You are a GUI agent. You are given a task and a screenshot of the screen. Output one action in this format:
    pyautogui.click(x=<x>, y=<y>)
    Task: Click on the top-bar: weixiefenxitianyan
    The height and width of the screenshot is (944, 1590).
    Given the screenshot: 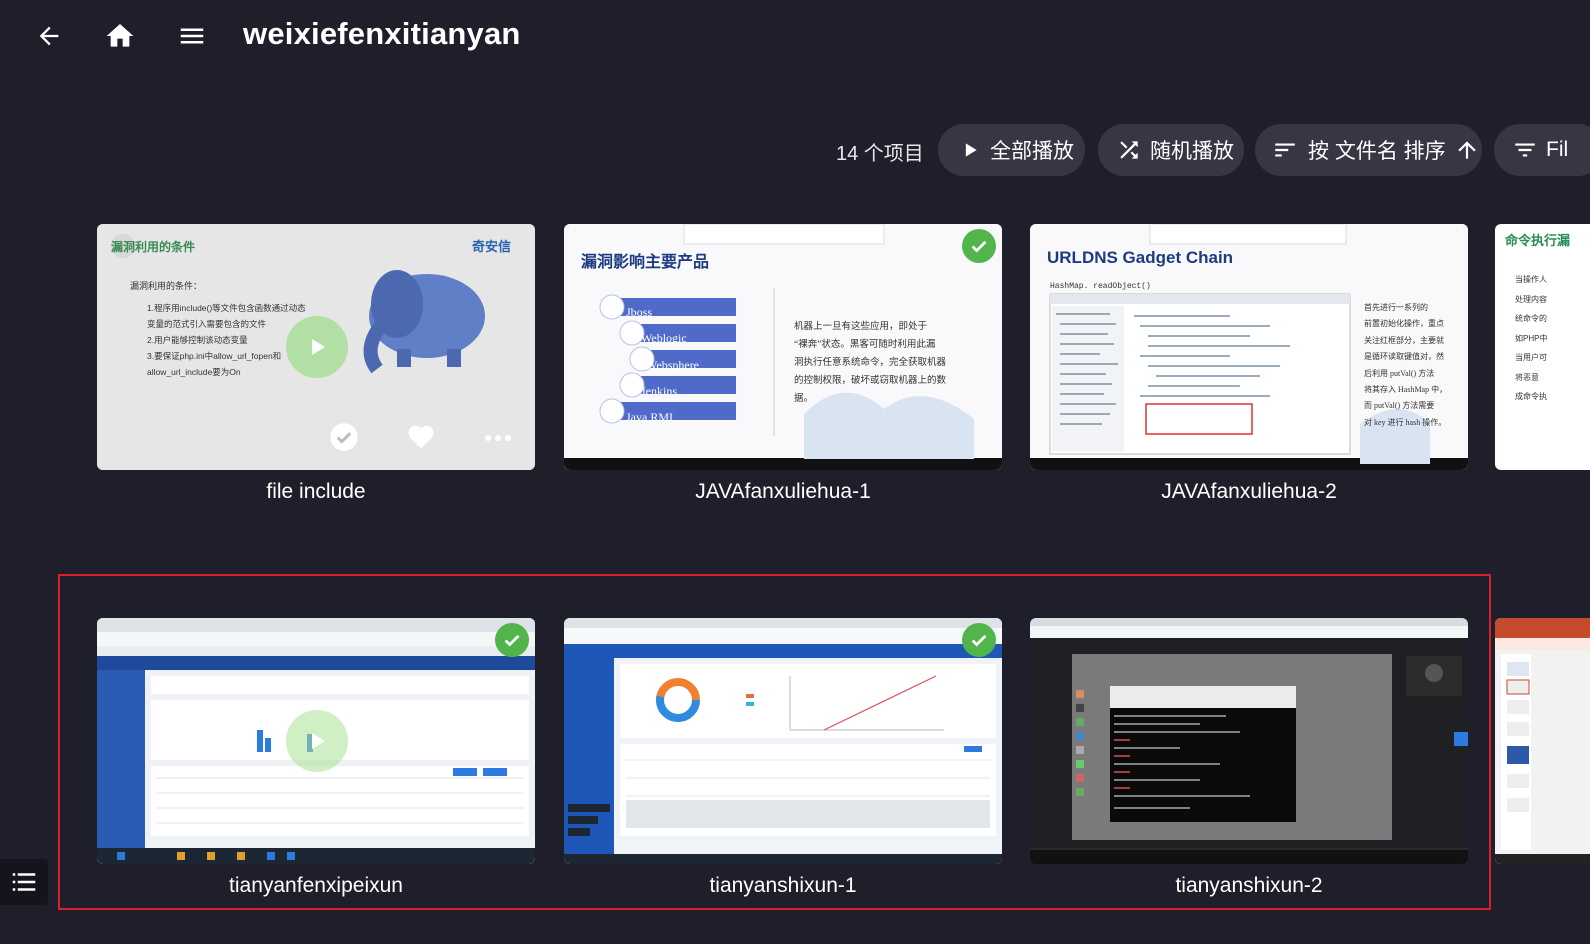 What is the action you would take?
    pyautogui.click(x=795, y=37)
    